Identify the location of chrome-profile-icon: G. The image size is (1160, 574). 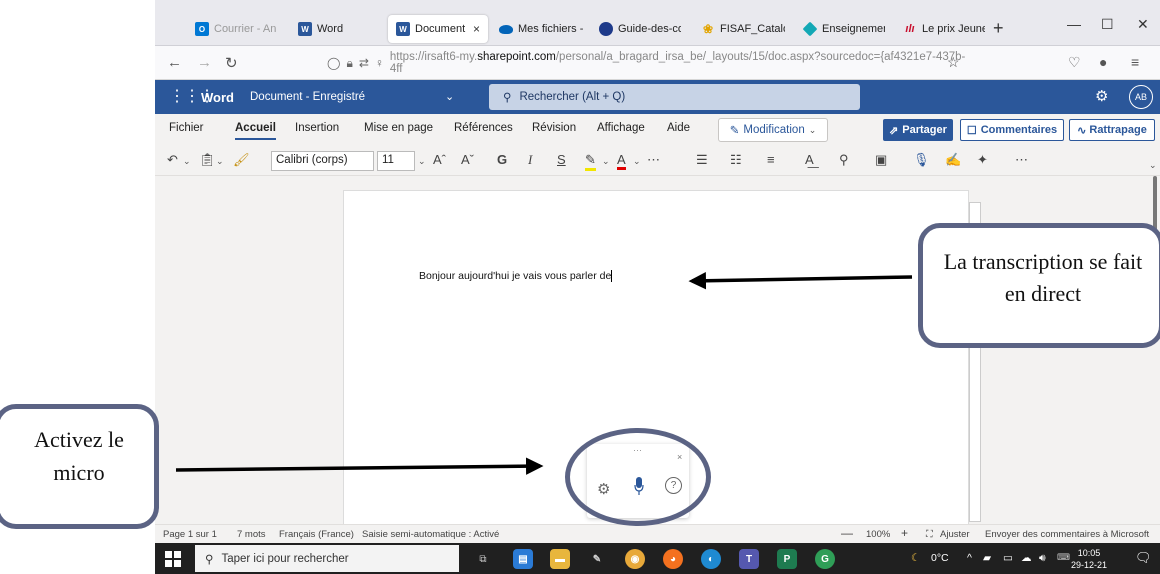
(825, 559).